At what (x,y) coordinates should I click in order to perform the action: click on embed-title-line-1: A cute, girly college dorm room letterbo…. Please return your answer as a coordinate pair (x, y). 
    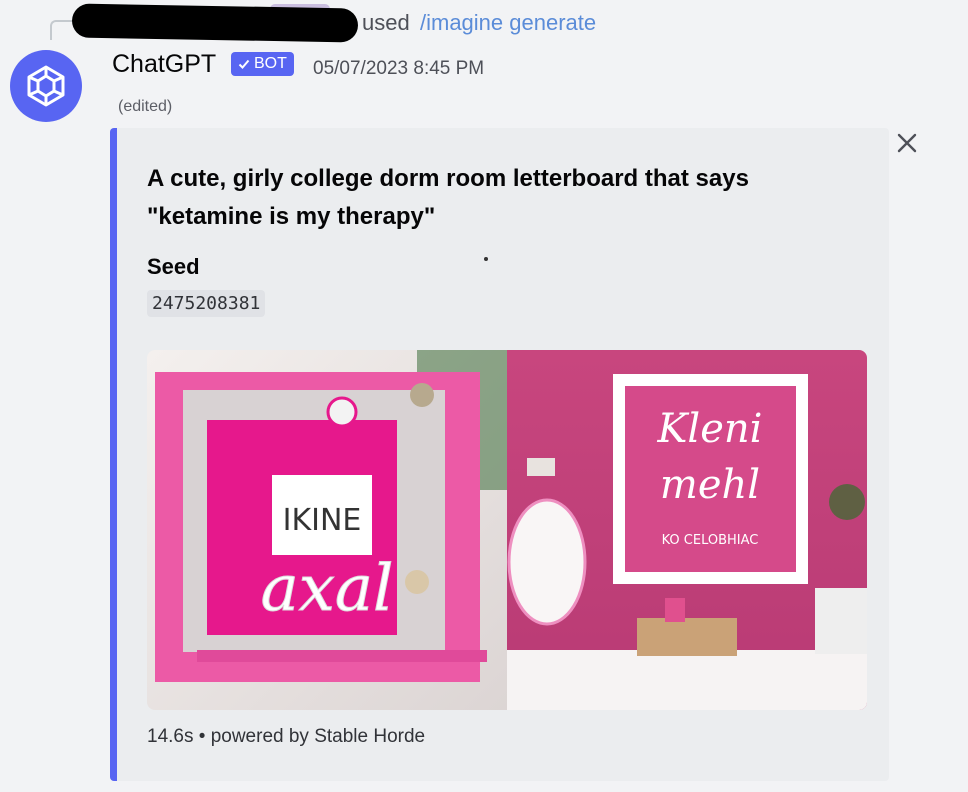
    Looking at the image, I should click on (448, 178).